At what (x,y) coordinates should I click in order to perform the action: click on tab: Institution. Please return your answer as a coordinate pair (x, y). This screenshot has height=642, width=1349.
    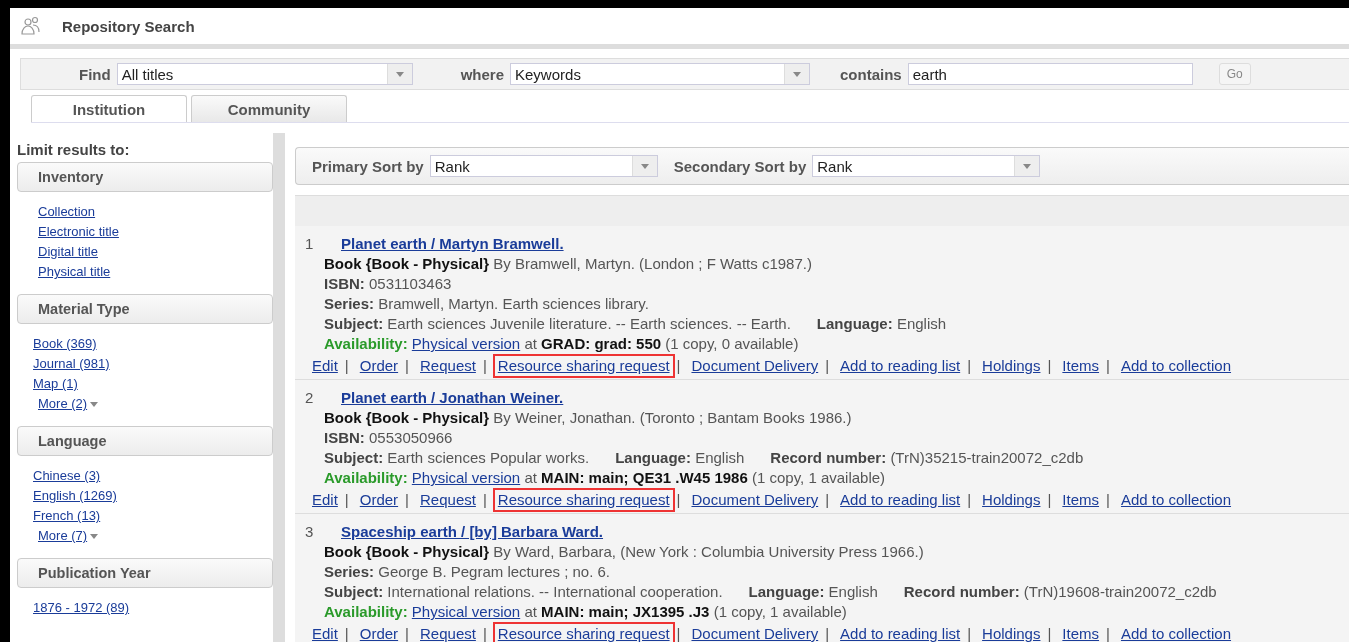
    Looking at the image, I should click on (109, 108).